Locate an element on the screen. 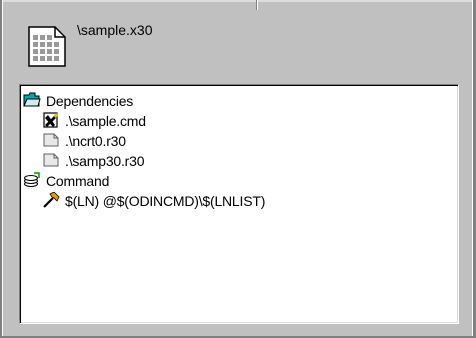 This screenshot has width=476, height=338. tree-item-dependency: .\sample.cmd is located at coordinates (94, 121).